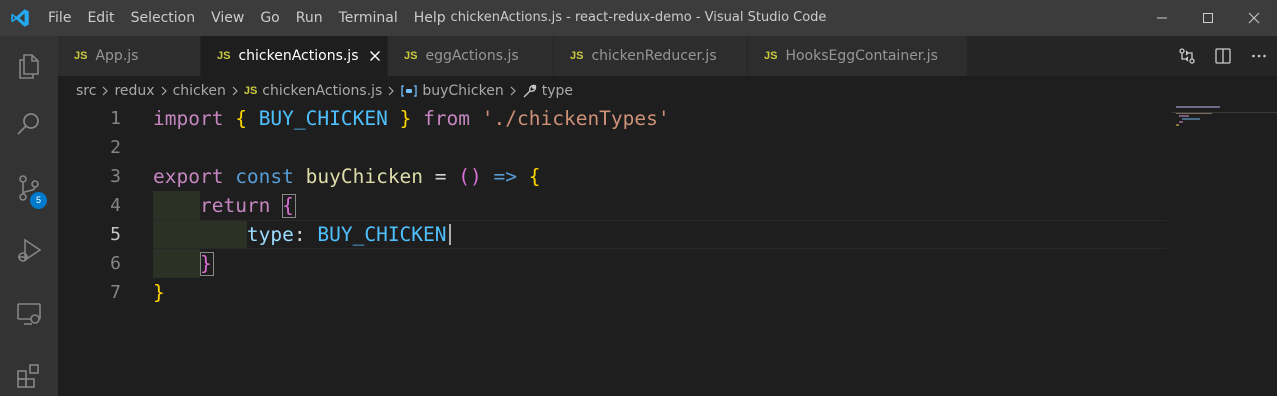 This screenshot has height=396, width=1277. Describe the element at coordinates (134, 91) in the screenshot. I see `breadcrumb-redux: redux` at that location.